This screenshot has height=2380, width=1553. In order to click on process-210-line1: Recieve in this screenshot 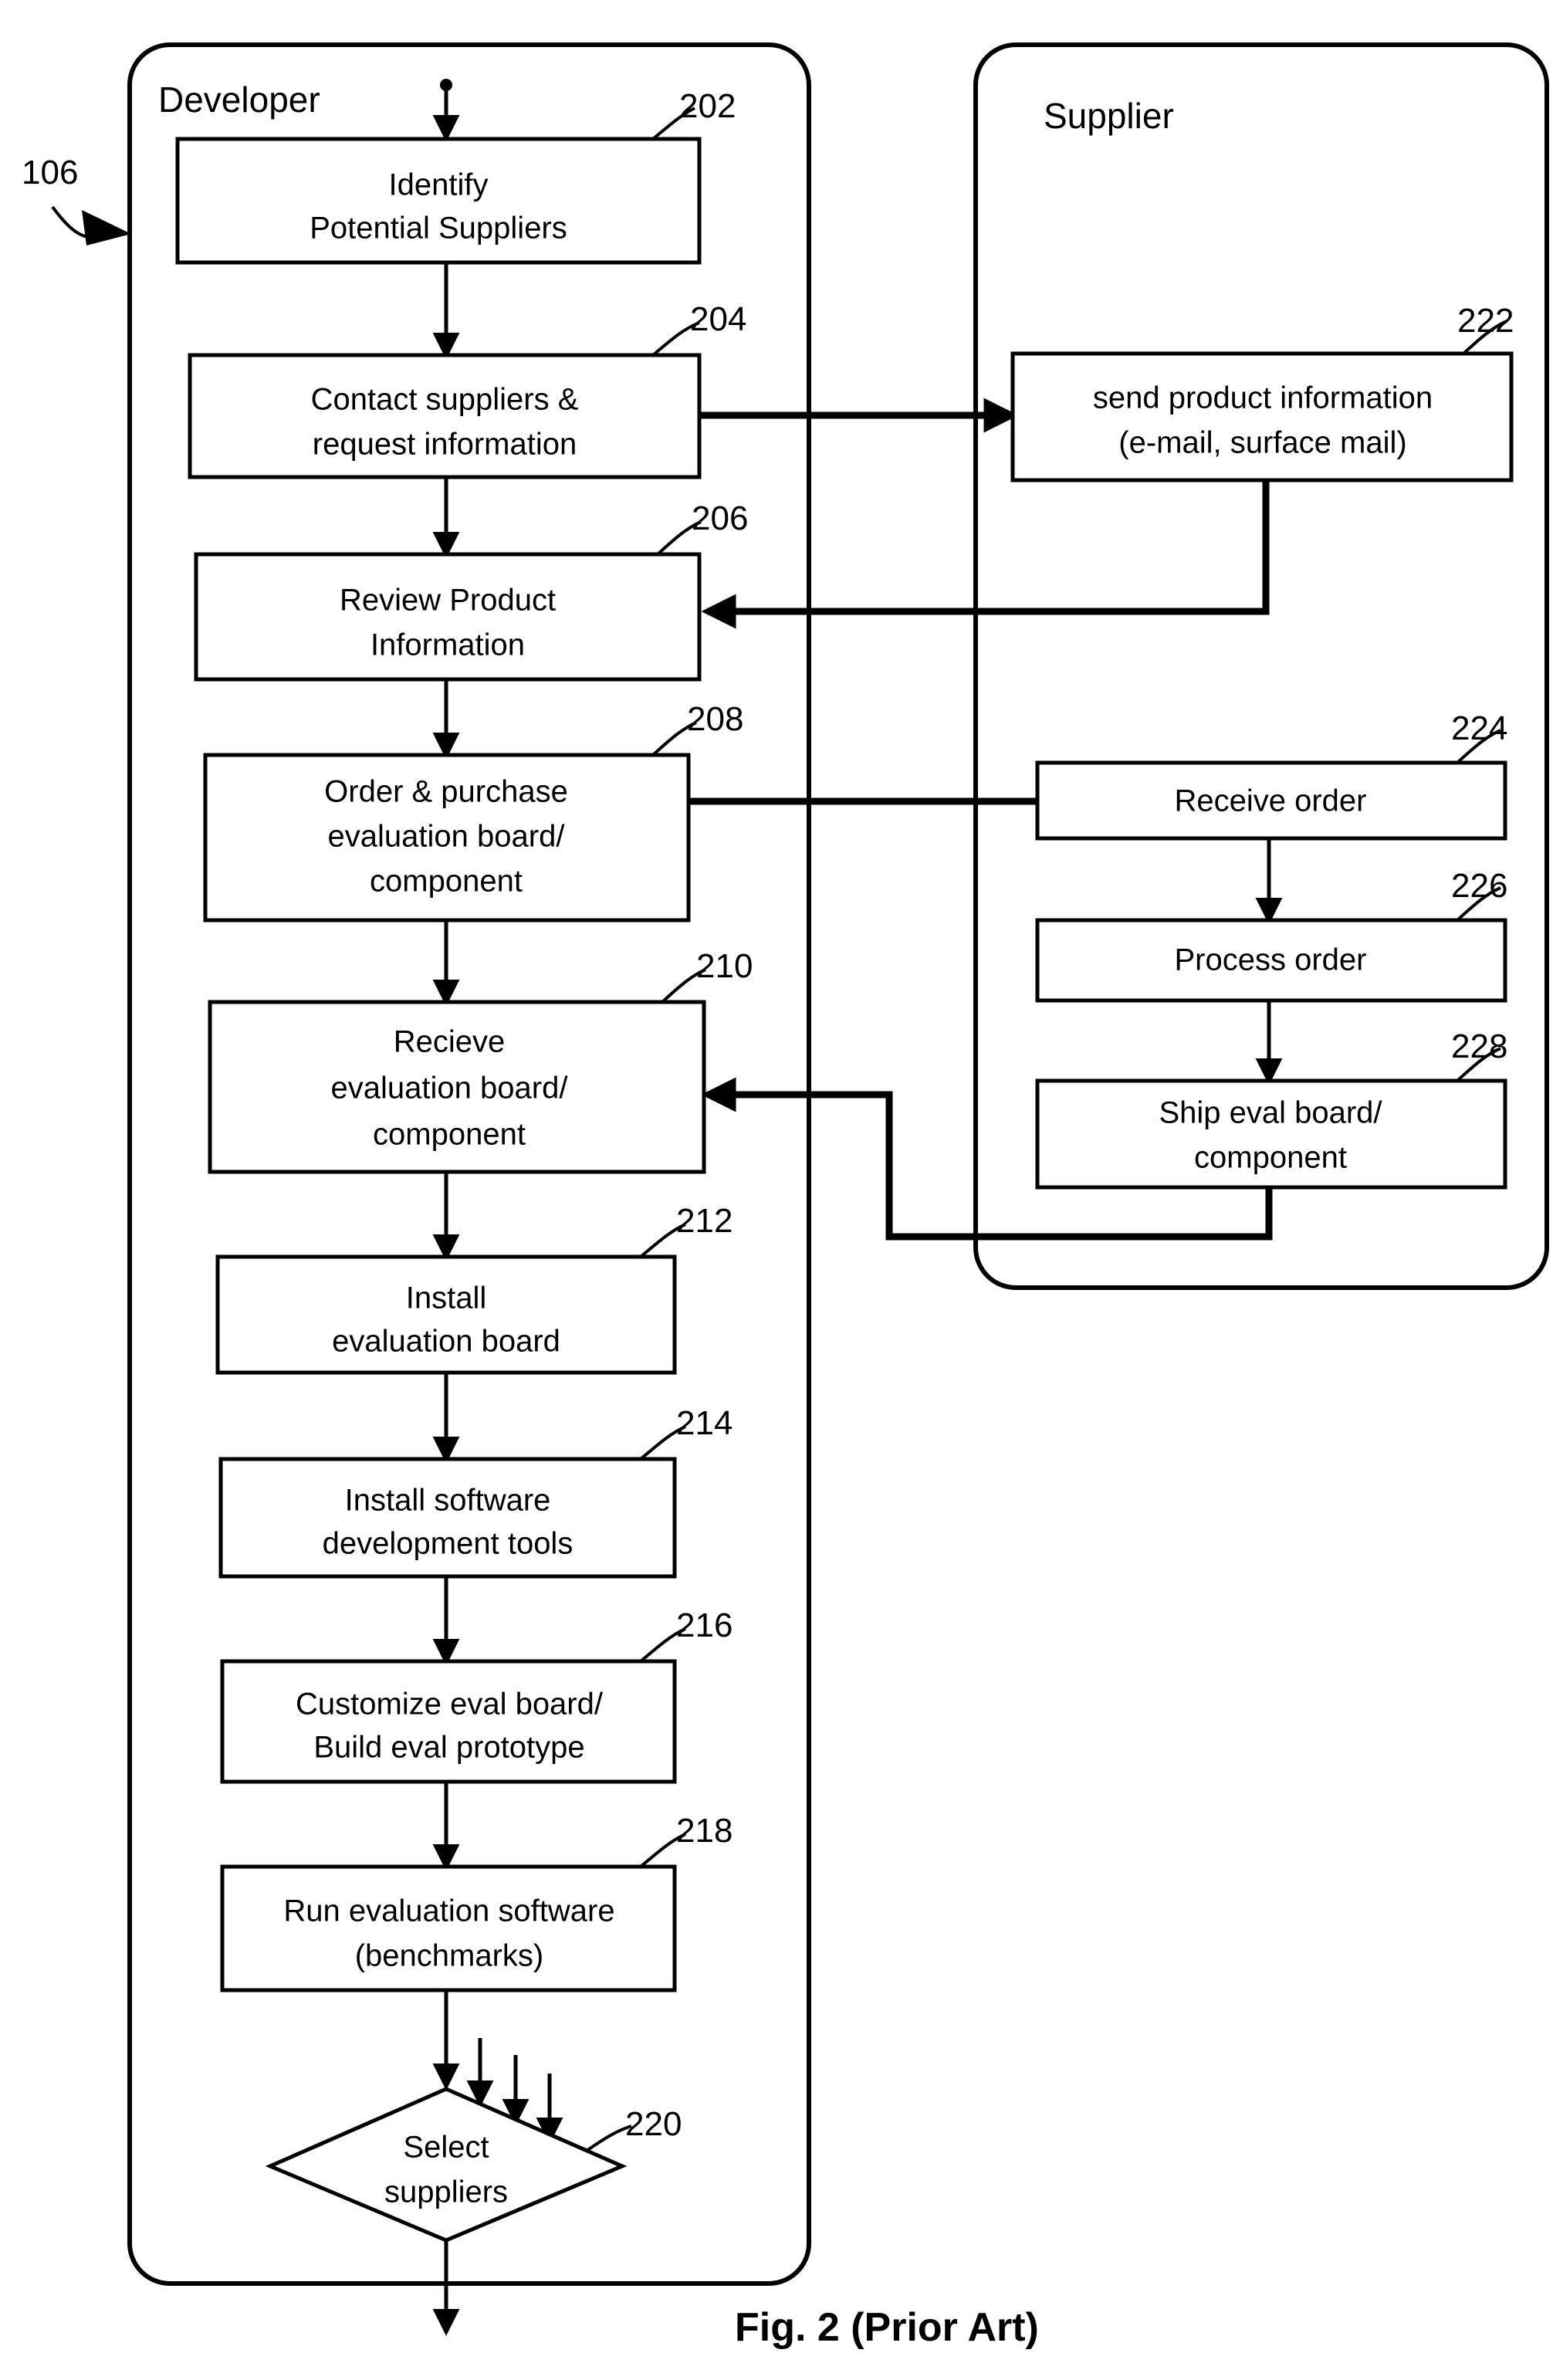, I will do `click(450, 1042)`.